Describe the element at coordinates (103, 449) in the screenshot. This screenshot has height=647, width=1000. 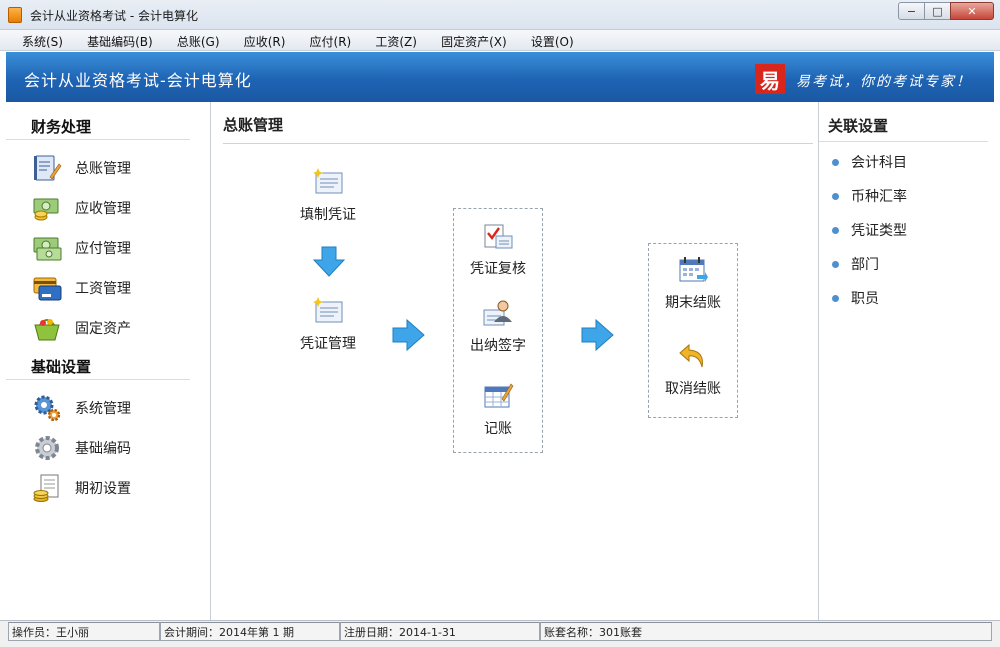
I see `nav-label: 基础编码` at that location.